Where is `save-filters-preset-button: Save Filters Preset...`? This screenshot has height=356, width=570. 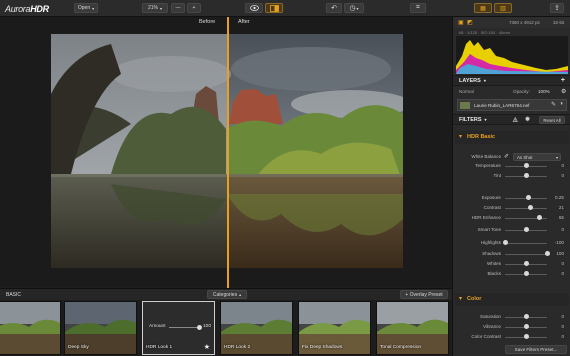
save-filters-preset-button: Save Filters Preset... is located at coordinates (536, 349).